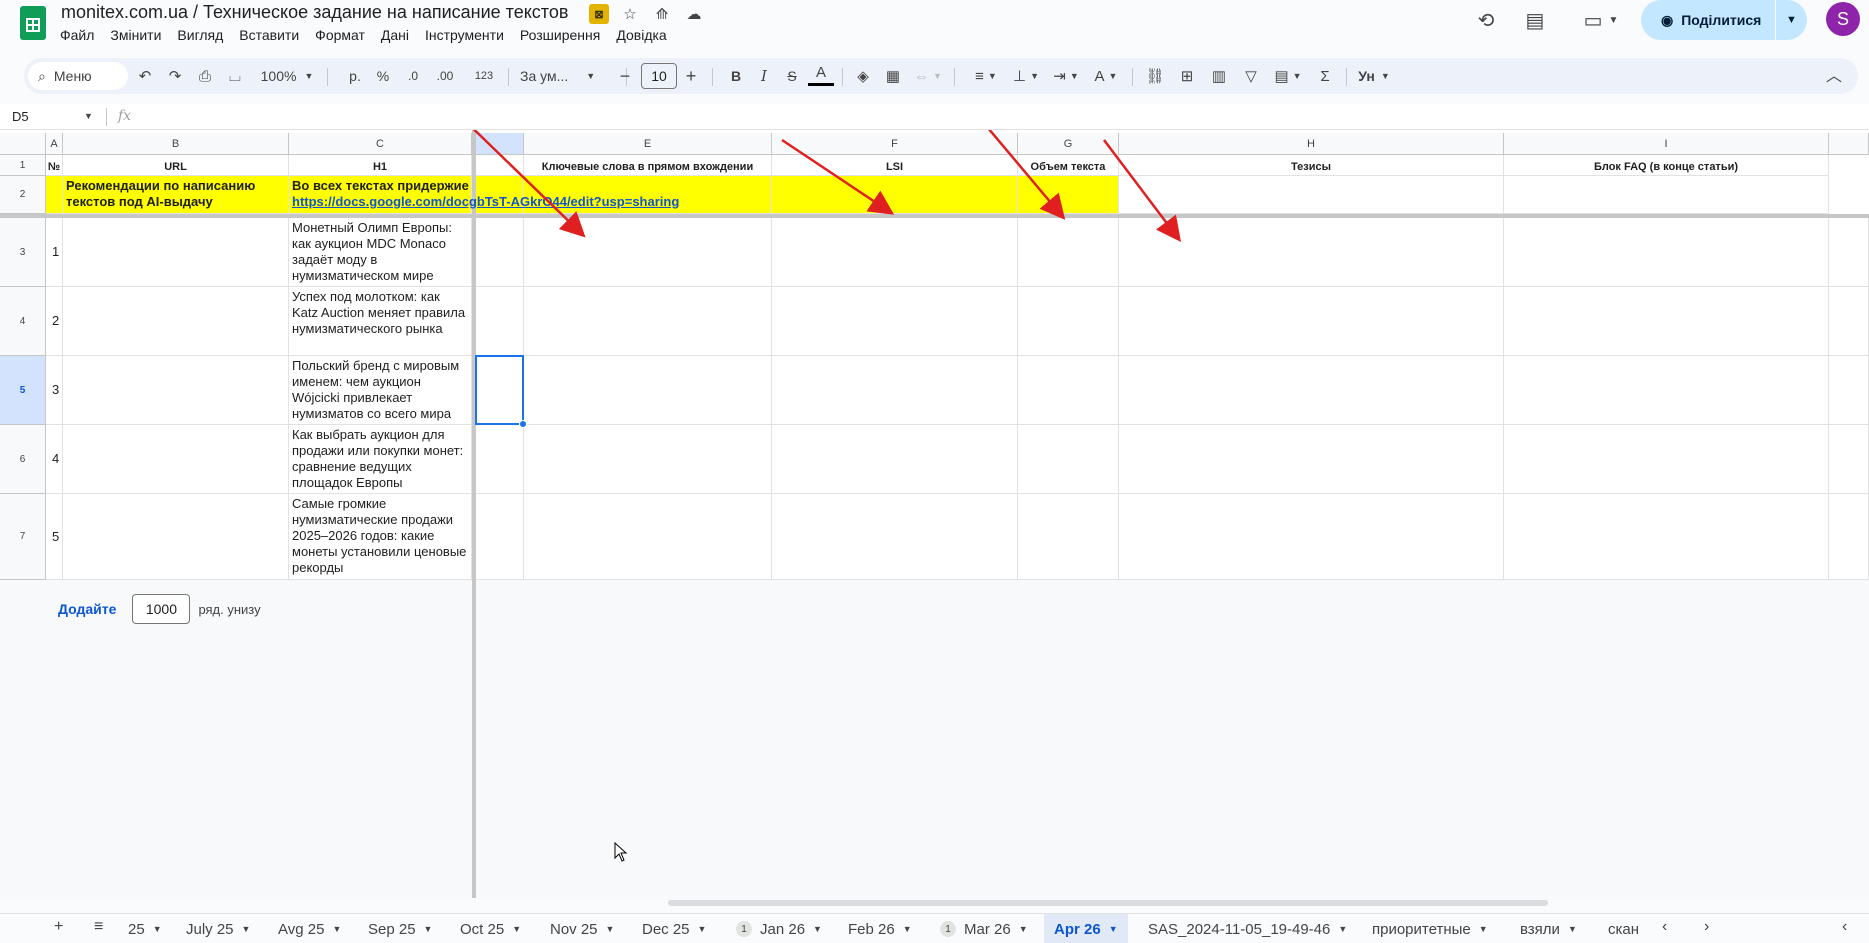 The width and height of the screenshot is (1869, 943). I want to click on sheet-tab: Nov 25 ▼, so click(582, 928).